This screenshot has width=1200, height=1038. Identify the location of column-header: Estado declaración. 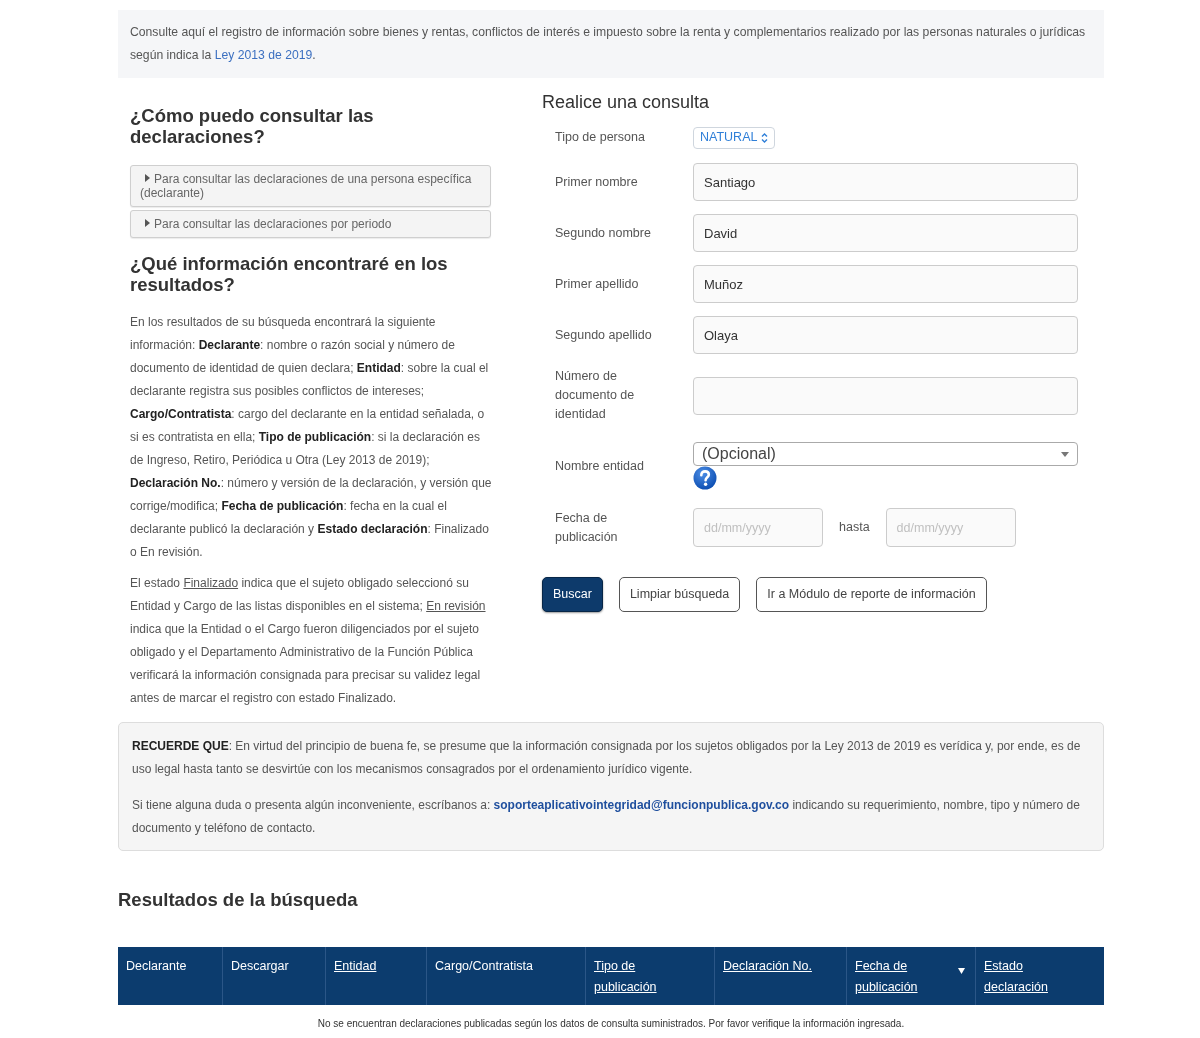
(1039, 976).